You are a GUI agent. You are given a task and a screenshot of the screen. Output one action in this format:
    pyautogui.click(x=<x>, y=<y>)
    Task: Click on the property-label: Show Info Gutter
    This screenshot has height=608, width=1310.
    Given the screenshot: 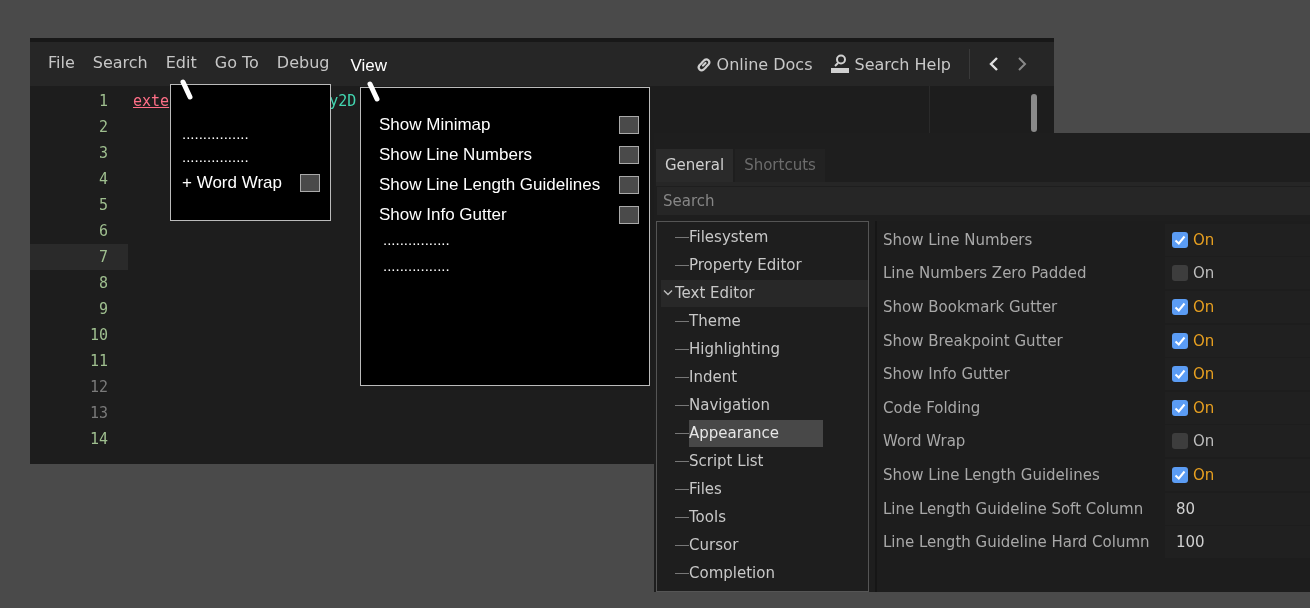 What is the action you would take?
    pyautogui.click(x=946, y=374)
    